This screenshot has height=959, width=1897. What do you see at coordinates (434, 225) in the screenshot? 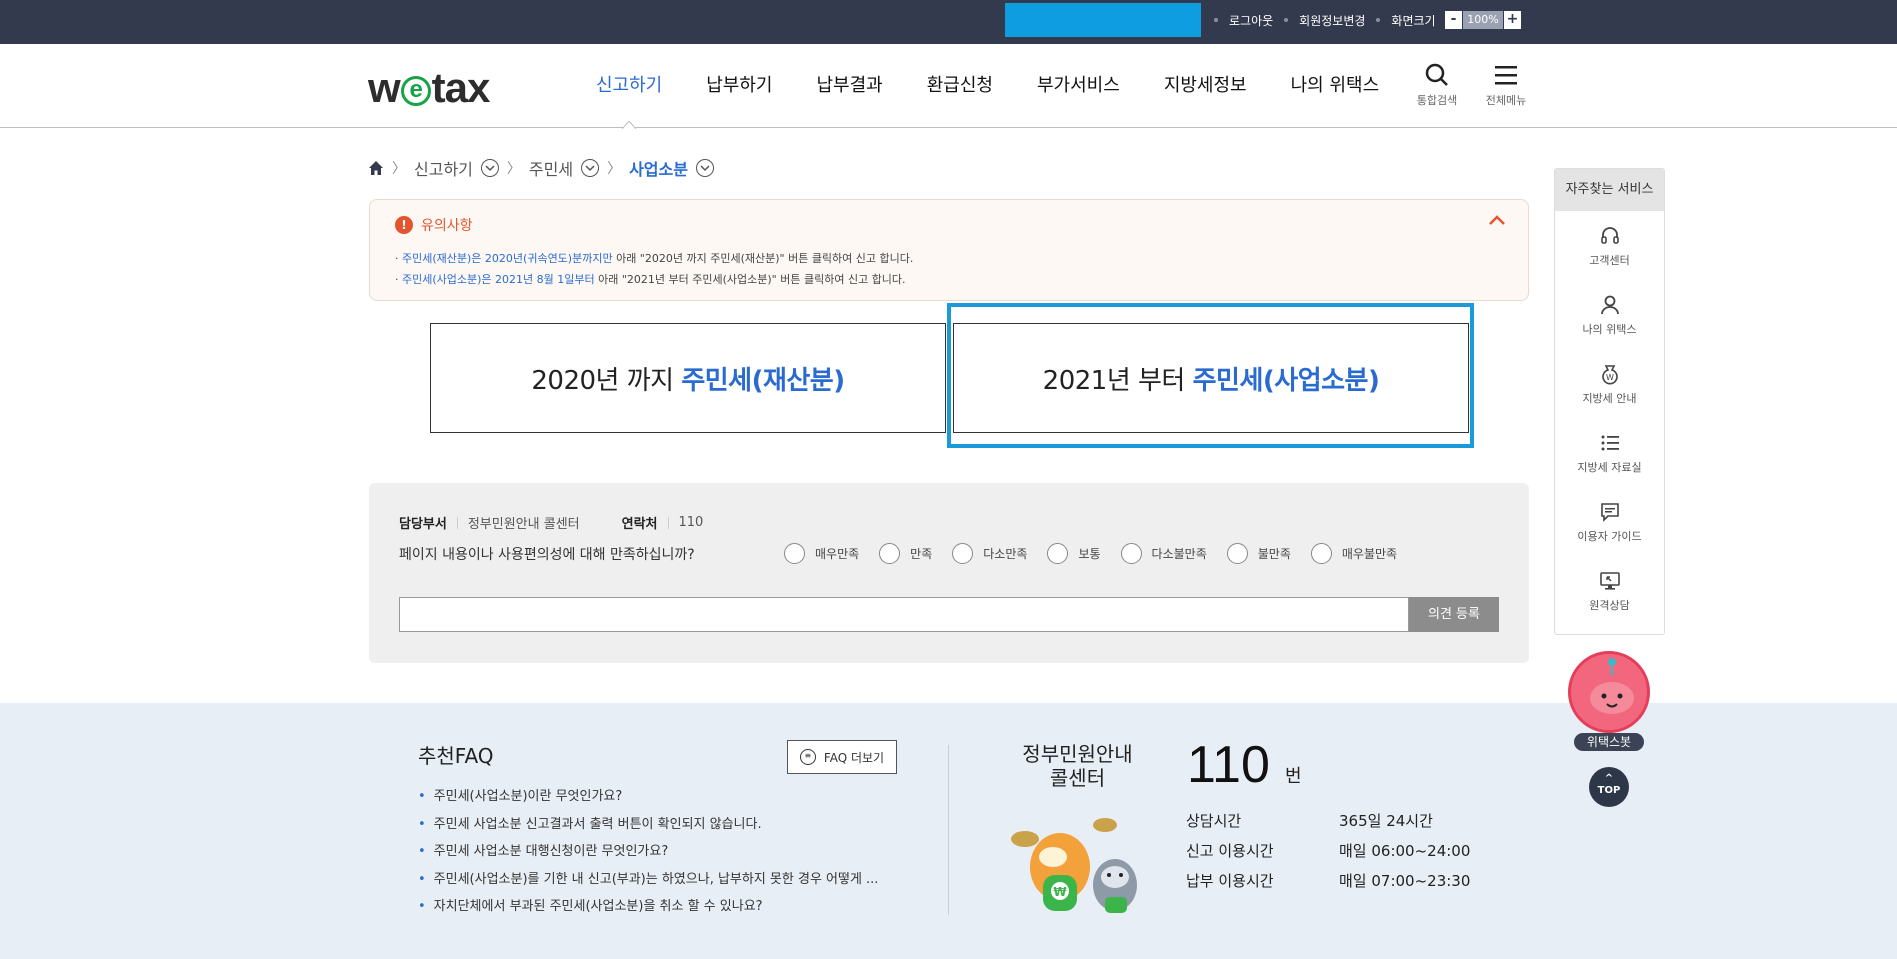
I see `notice-title: ! 유의사항` at bounding box center [434, 225].